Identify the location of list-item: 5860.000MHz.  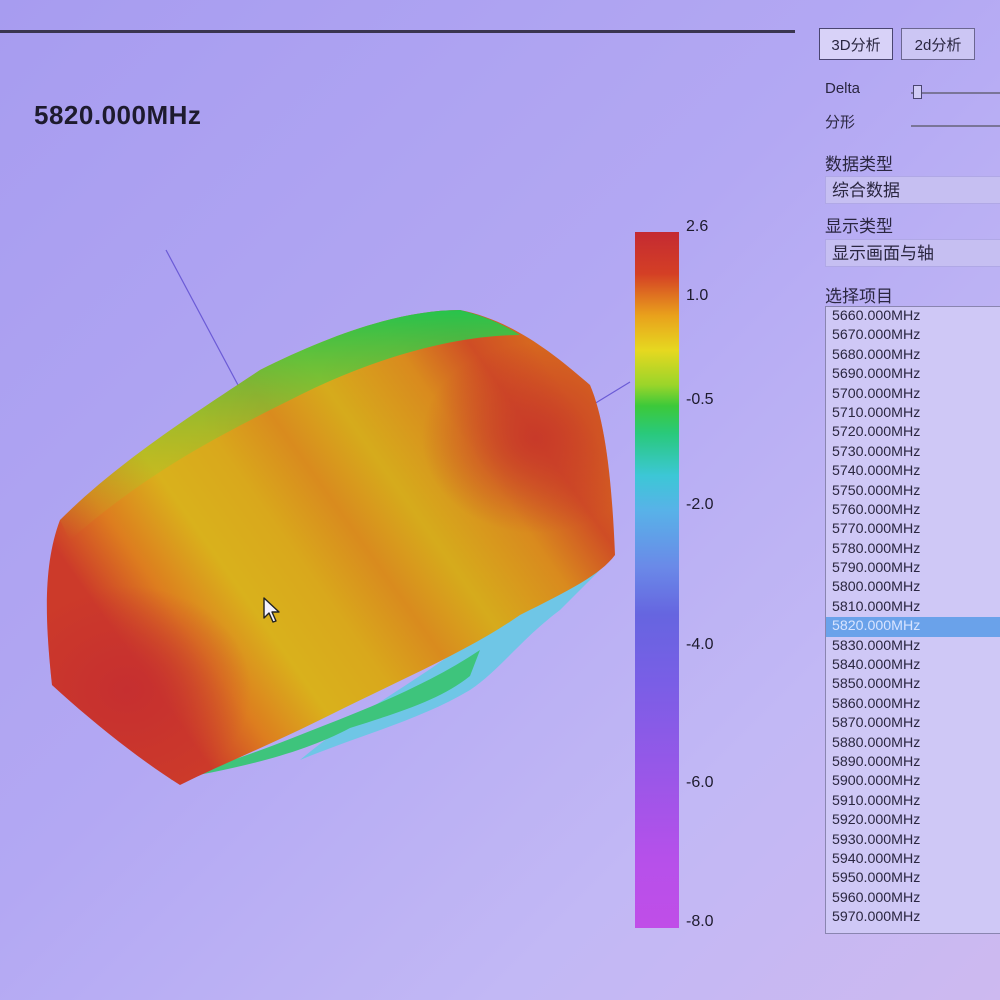
(913, 704).